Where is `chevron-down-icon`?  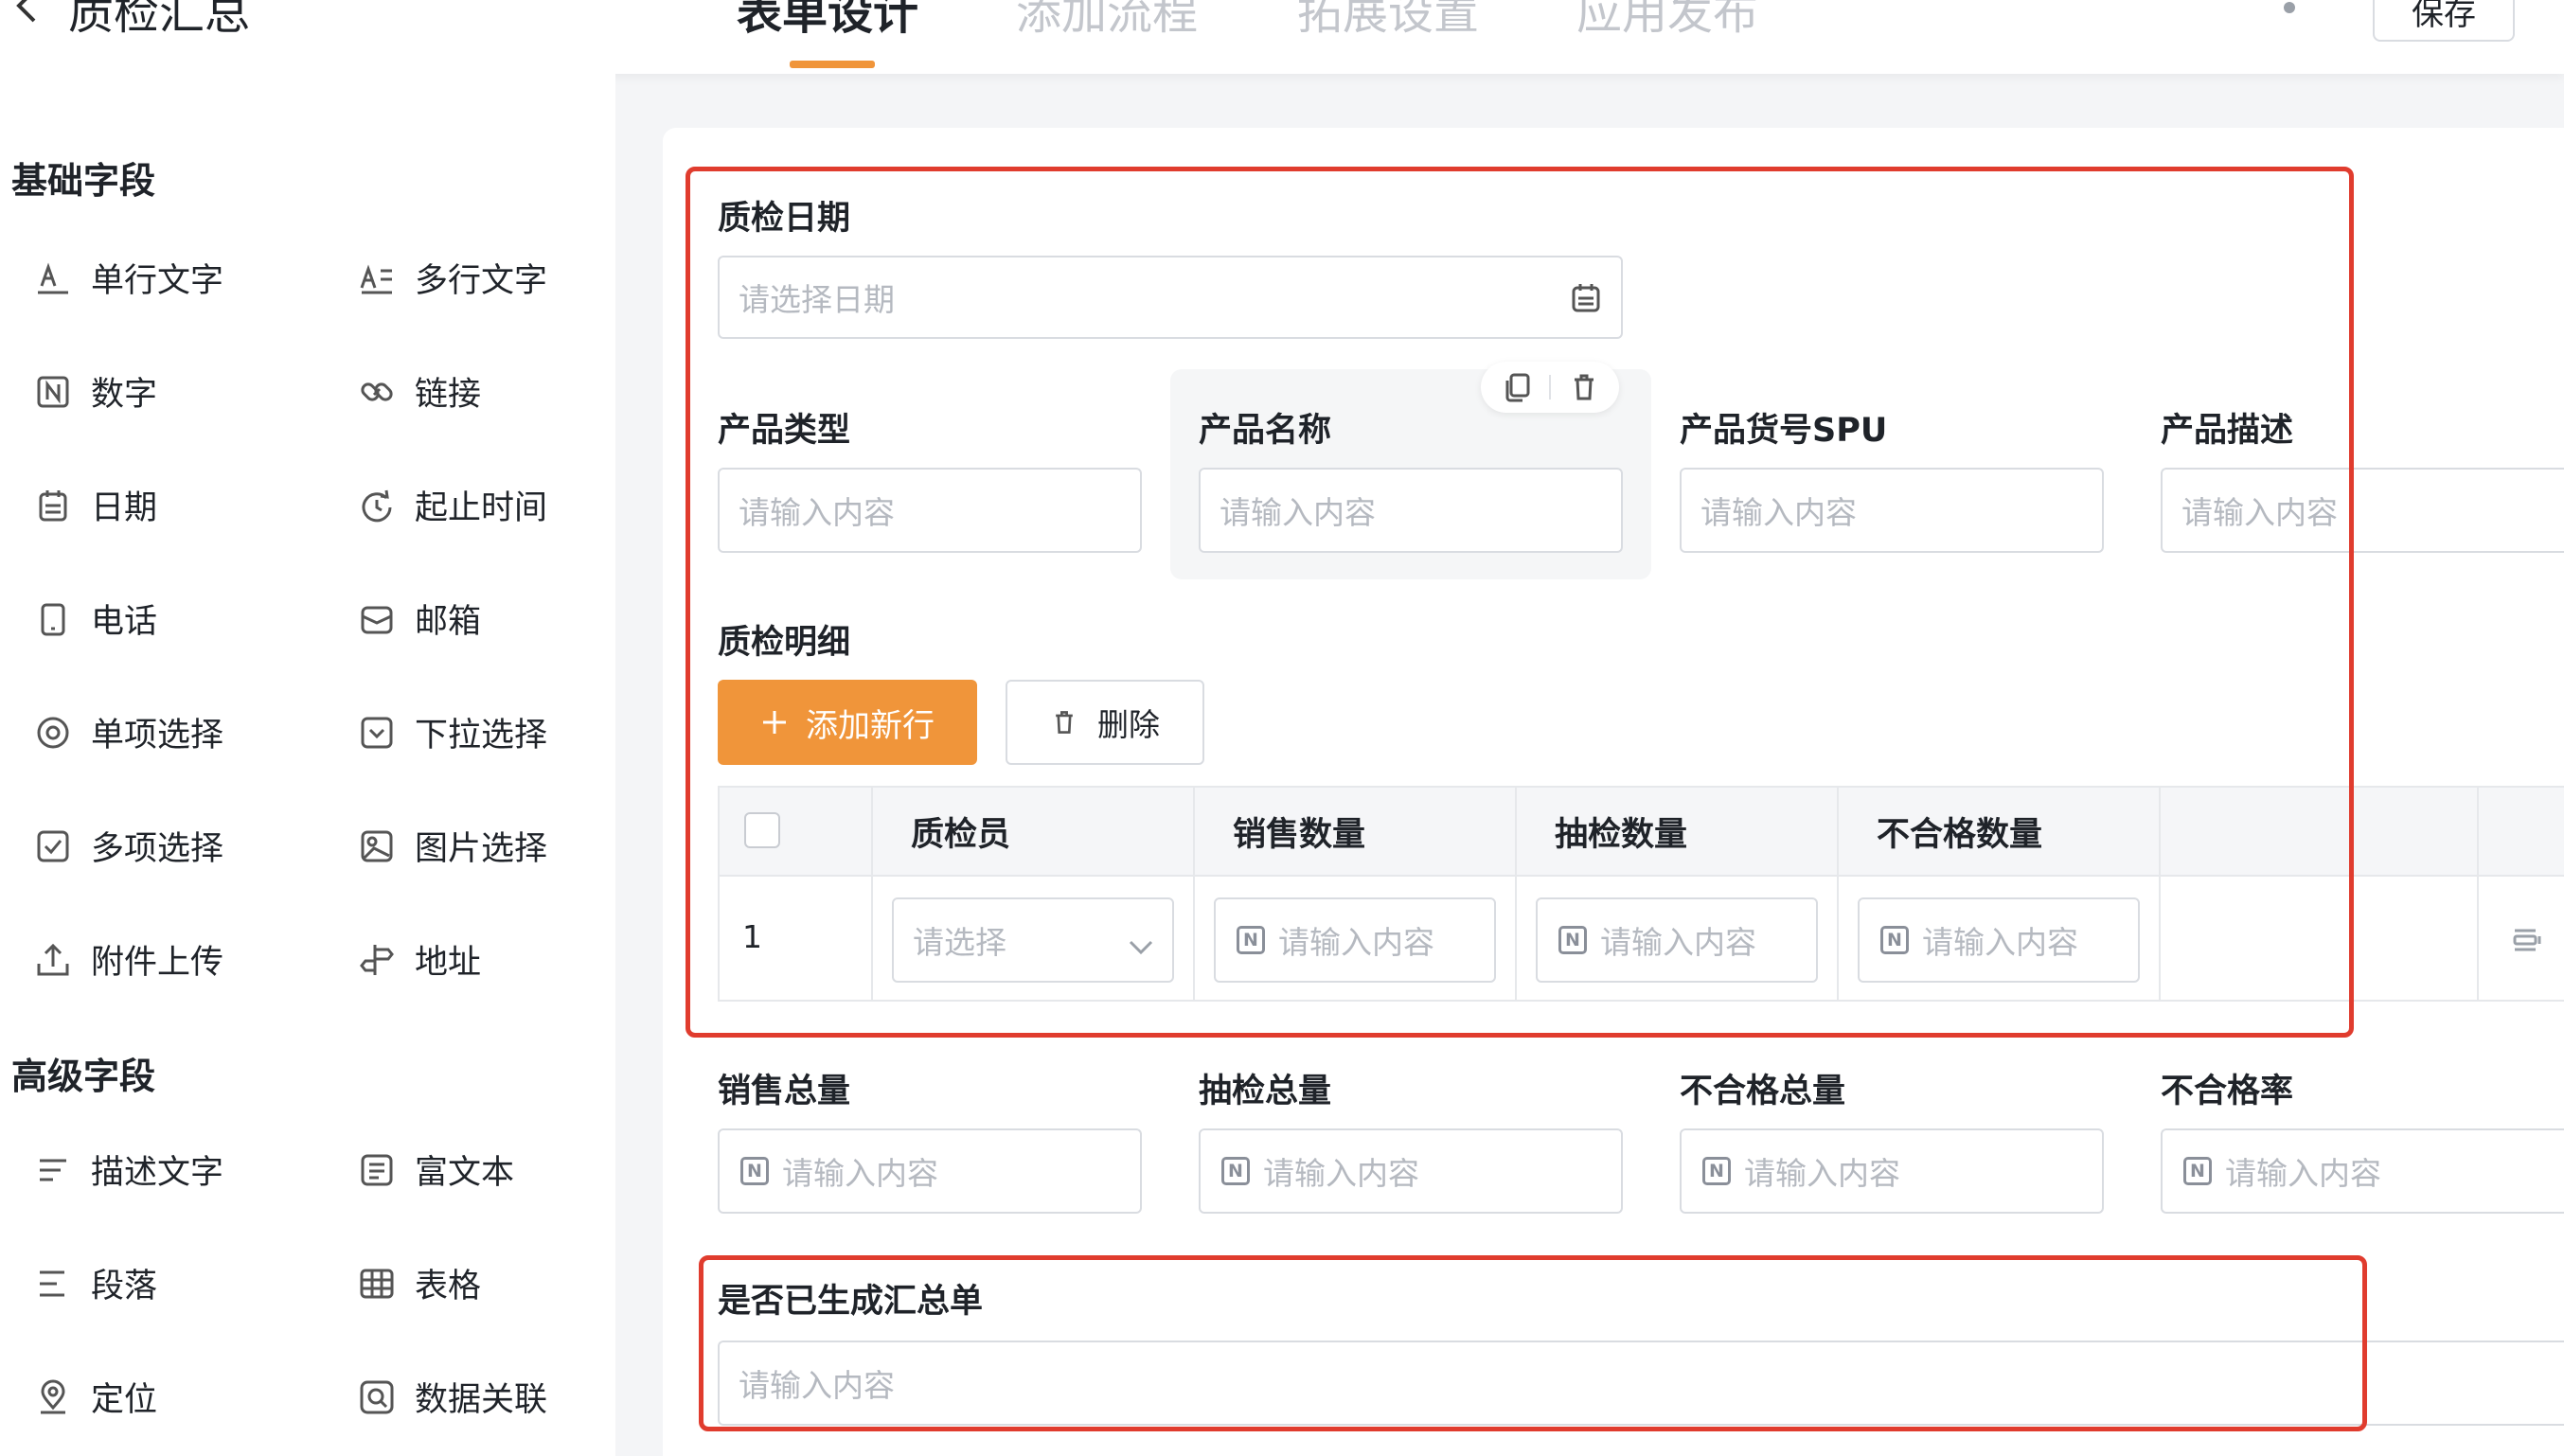 chevron-down-icon is located at coordinates (1141, 942).